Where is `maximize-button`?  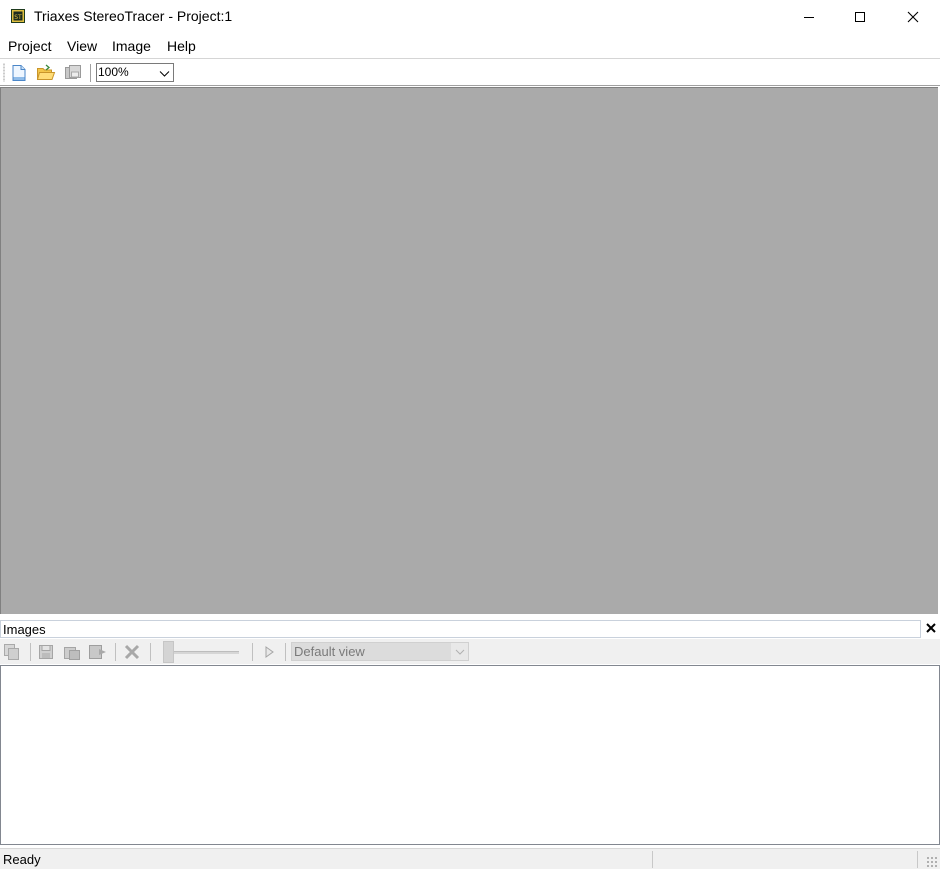
maximize-button is located at coordinates (860, 16).